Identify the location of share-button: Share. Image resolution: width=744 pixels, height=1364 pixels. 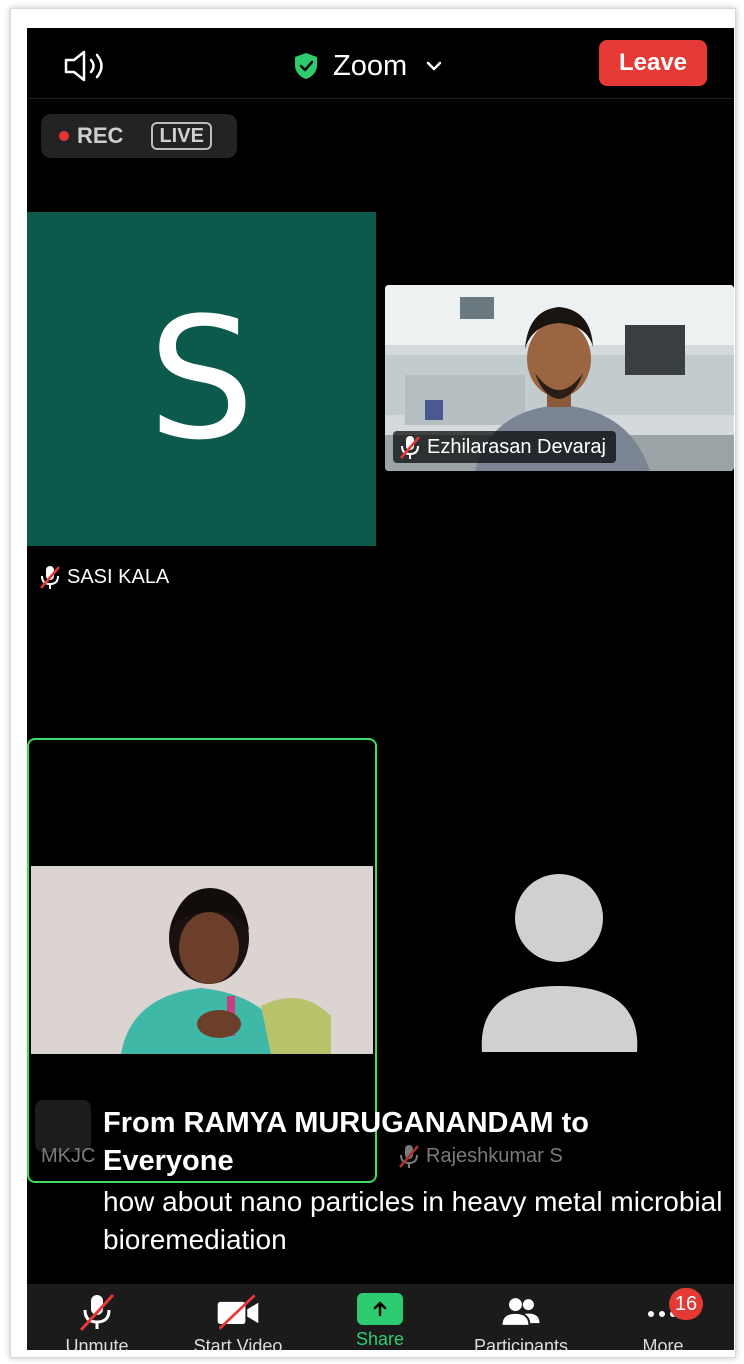
(380, 1317).